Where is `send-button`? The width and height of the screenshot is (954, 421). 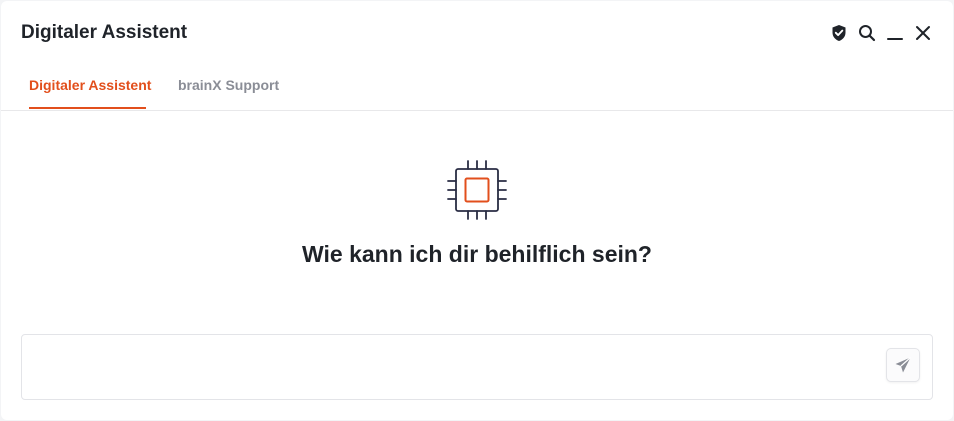 send-button is located at coordinates (903, 365).